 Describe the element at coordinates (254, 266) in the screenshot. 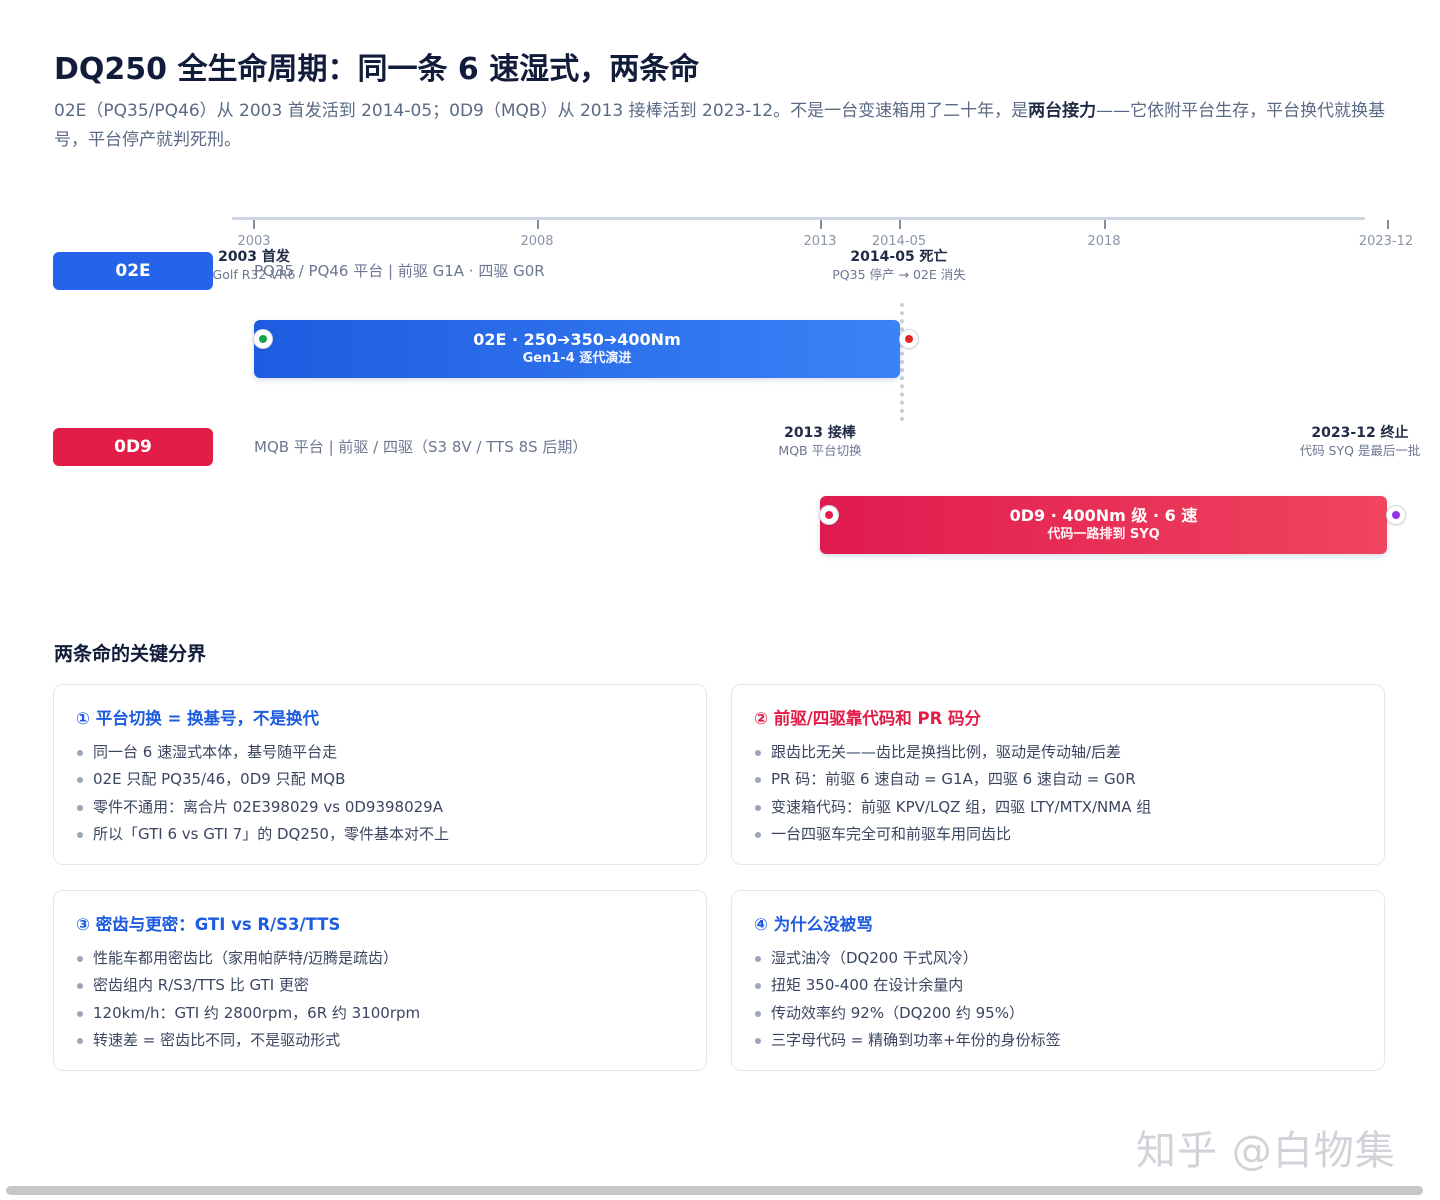

I see `milestone-02e-start: 2003 首发 Golf R32 VR6` at that location.